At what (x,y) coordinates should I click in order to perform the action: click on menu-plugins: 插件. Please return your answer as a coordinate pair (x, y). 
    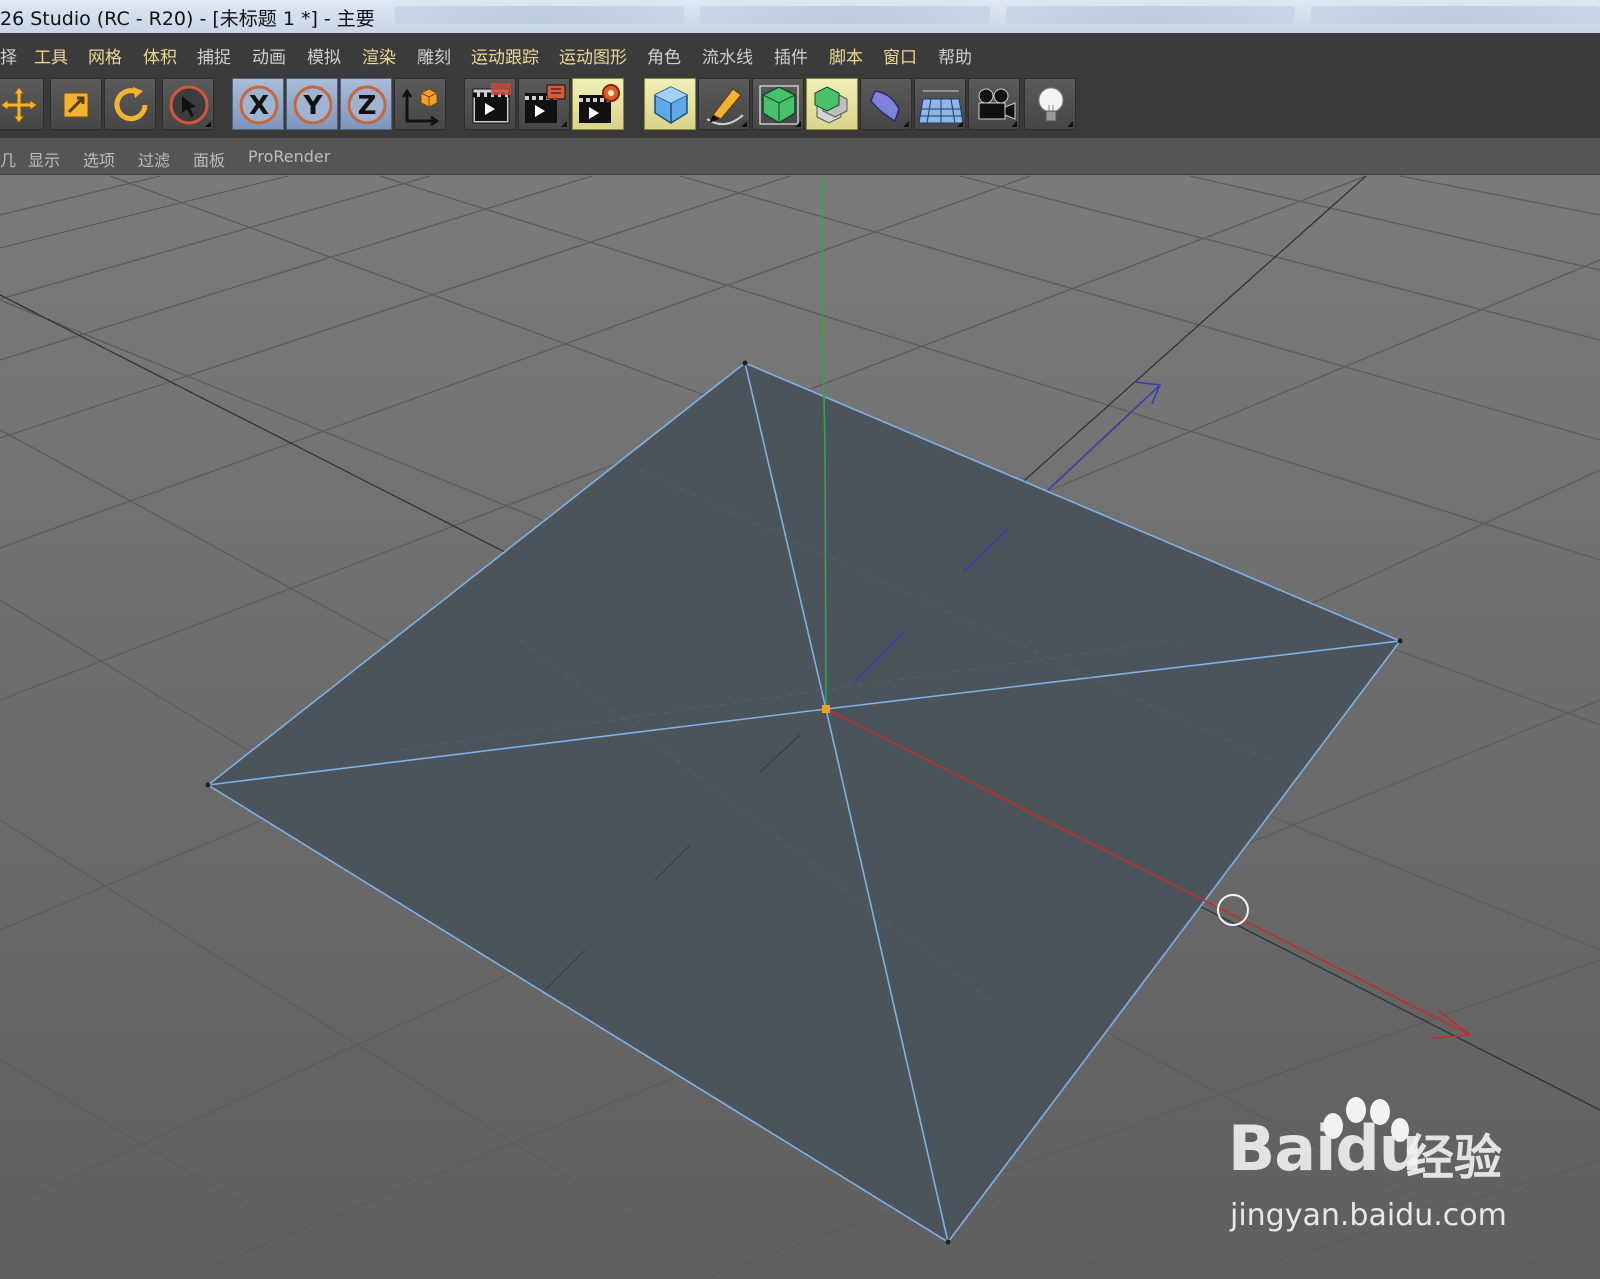
    Looking at the image, I should click on (791, 55).